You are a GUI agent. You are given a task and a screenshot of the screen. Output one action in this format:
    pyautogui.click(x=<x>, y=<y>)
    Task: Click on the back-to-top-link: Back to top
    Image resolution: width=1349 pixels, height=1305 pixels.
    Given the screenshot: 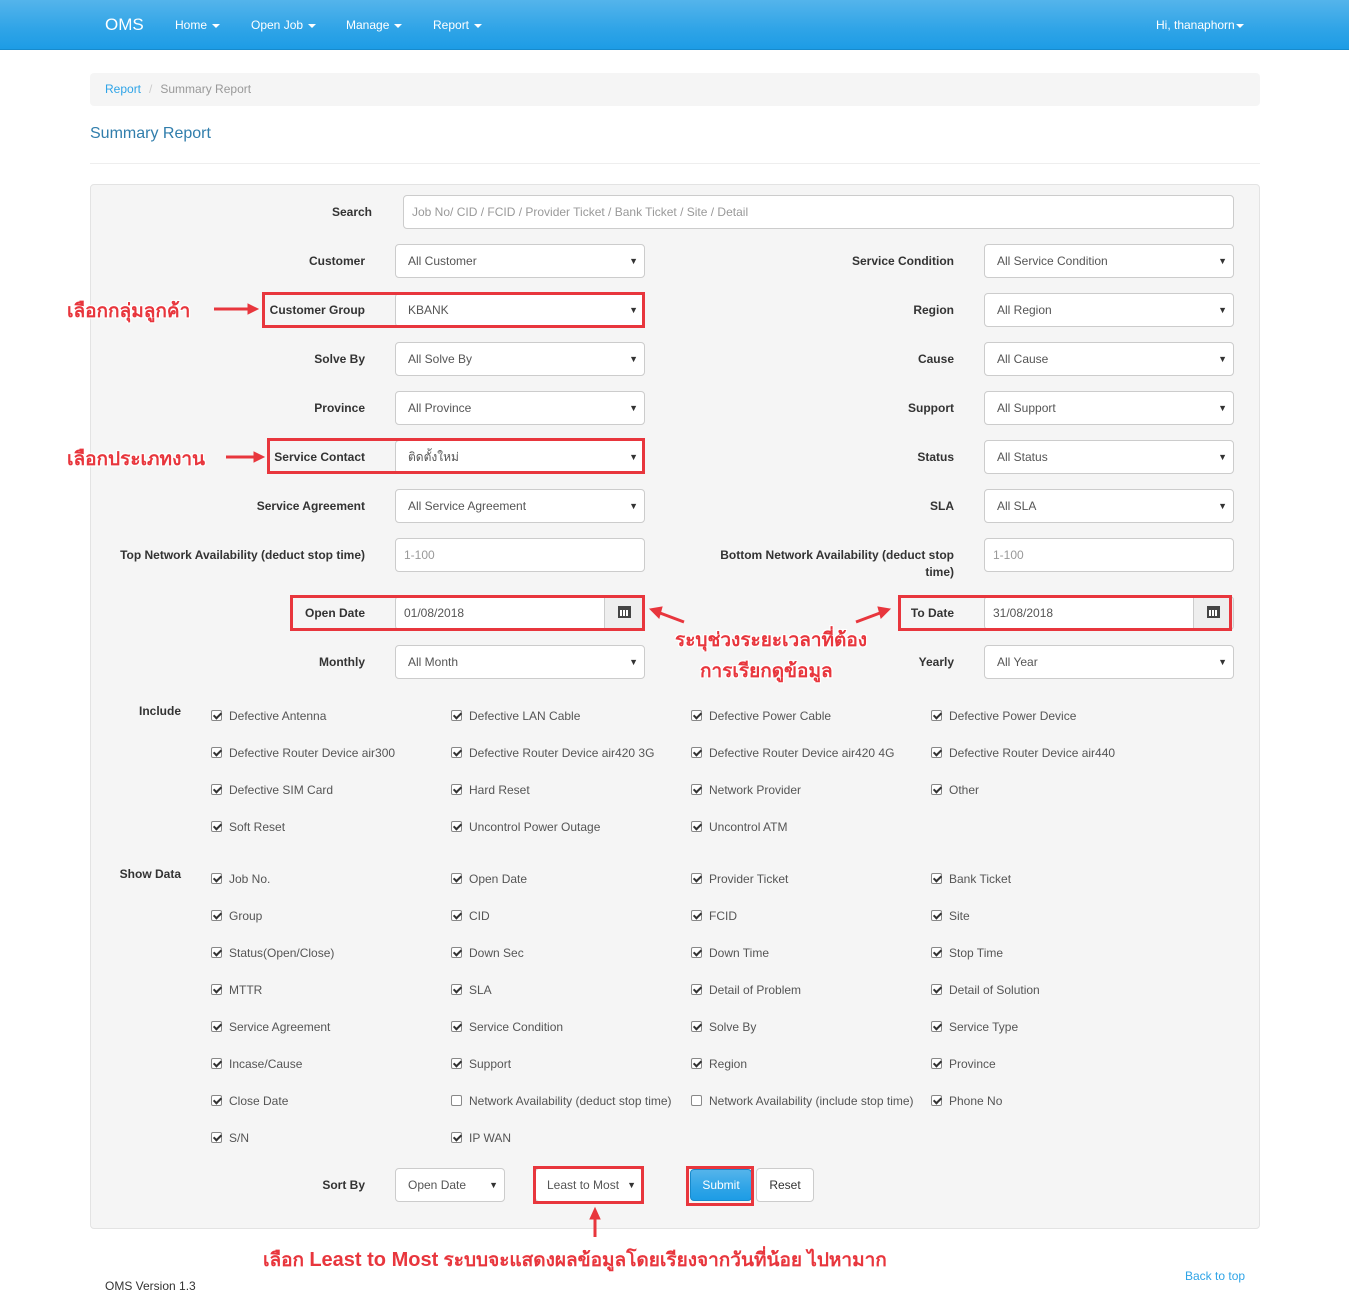 What is the action you would take?
    pyautogui.click(x=1215, y=1276)
    